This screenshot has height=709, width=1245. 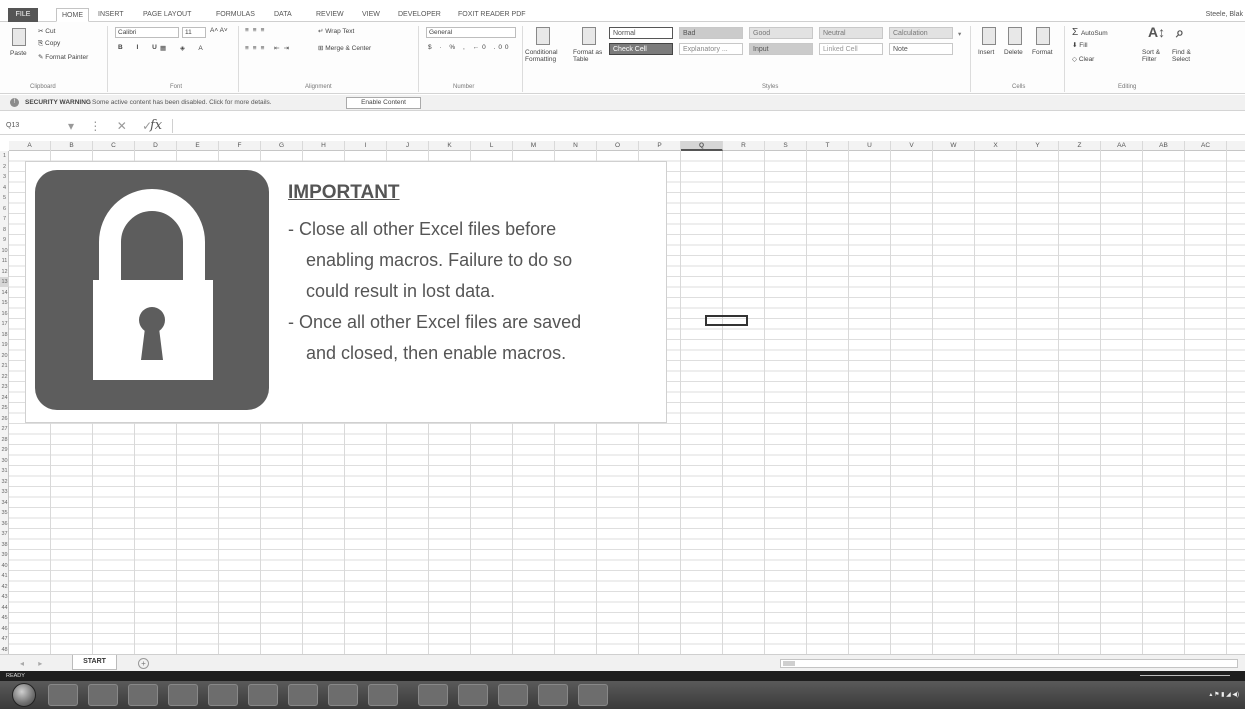 What do you see at coordinates (576, 146) in the screenshot?
I see `column-header: N` at bounding box center [576, 146].